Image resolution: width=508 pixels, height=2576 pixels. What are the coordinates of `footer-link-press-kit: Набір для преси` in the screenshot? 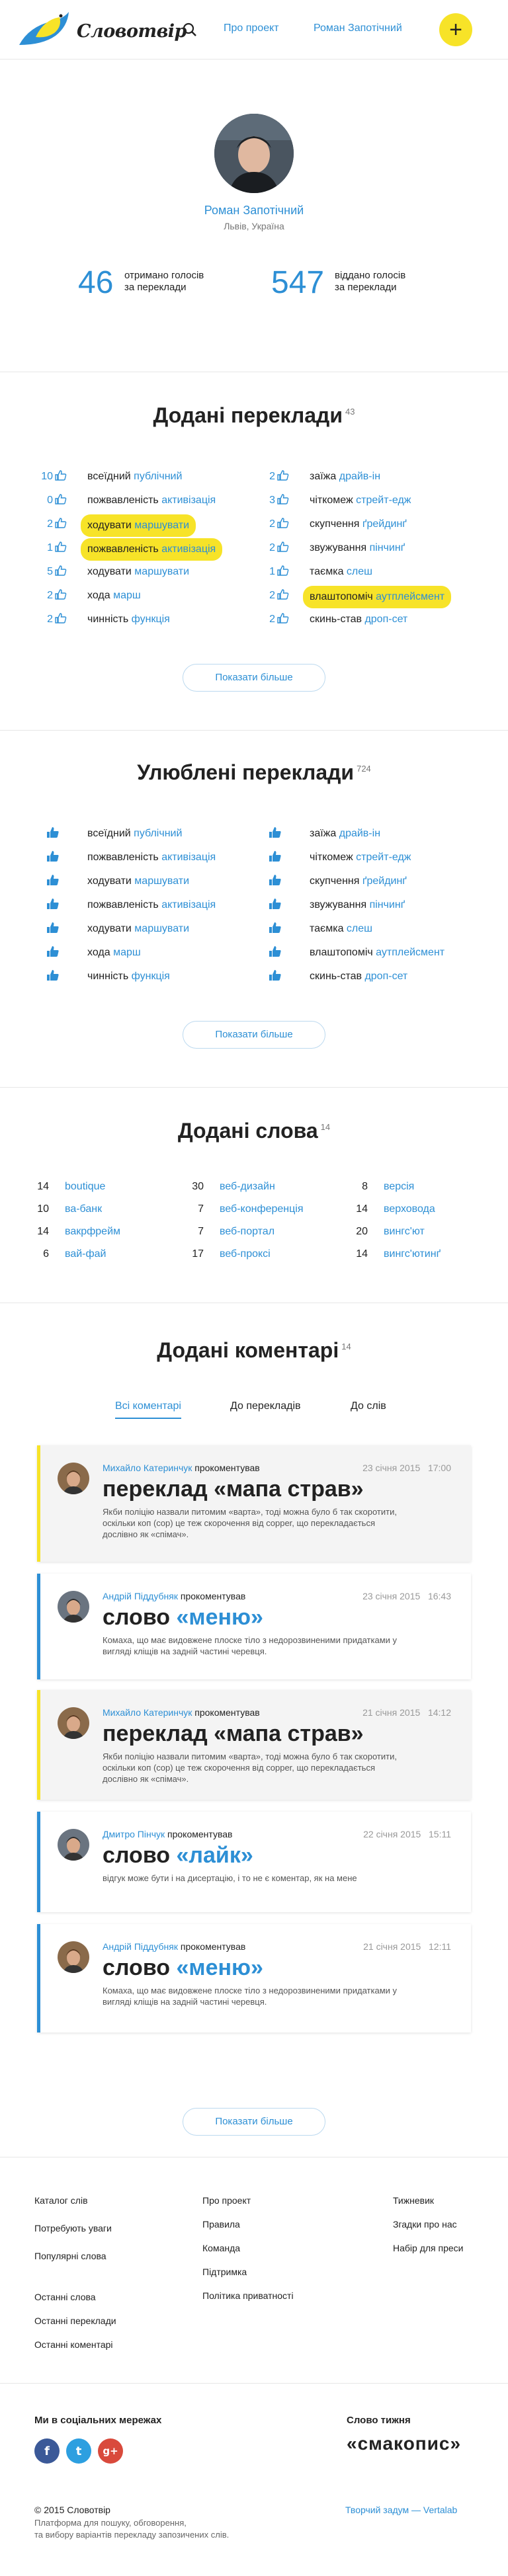 It's located at (428, 2248).